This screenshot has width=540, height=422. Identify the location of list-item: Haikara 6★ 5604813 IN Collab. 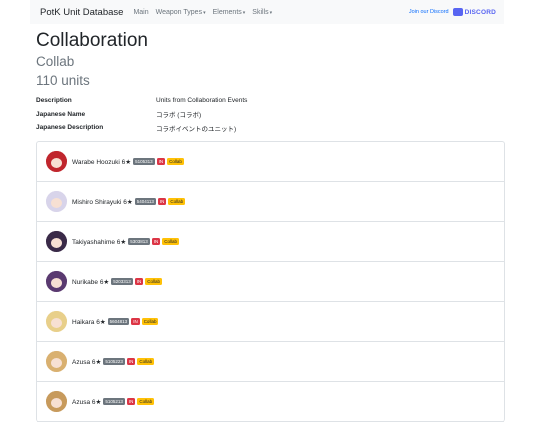
(270, 322).